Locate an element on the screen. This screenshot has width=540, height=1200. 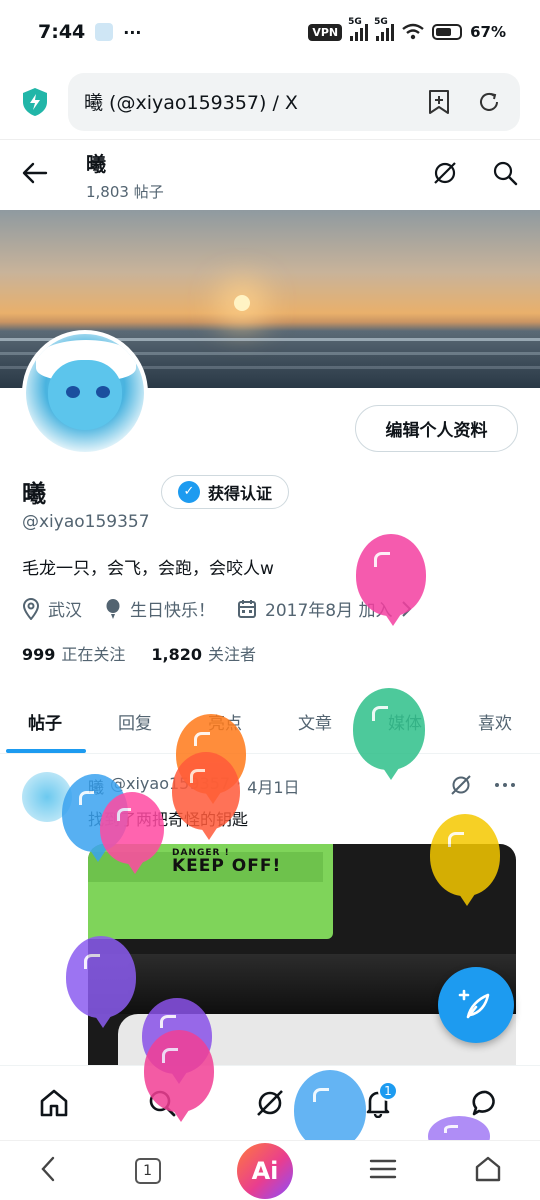
followers-link: 1,820 关注者 is located at coordinates (203, 653).